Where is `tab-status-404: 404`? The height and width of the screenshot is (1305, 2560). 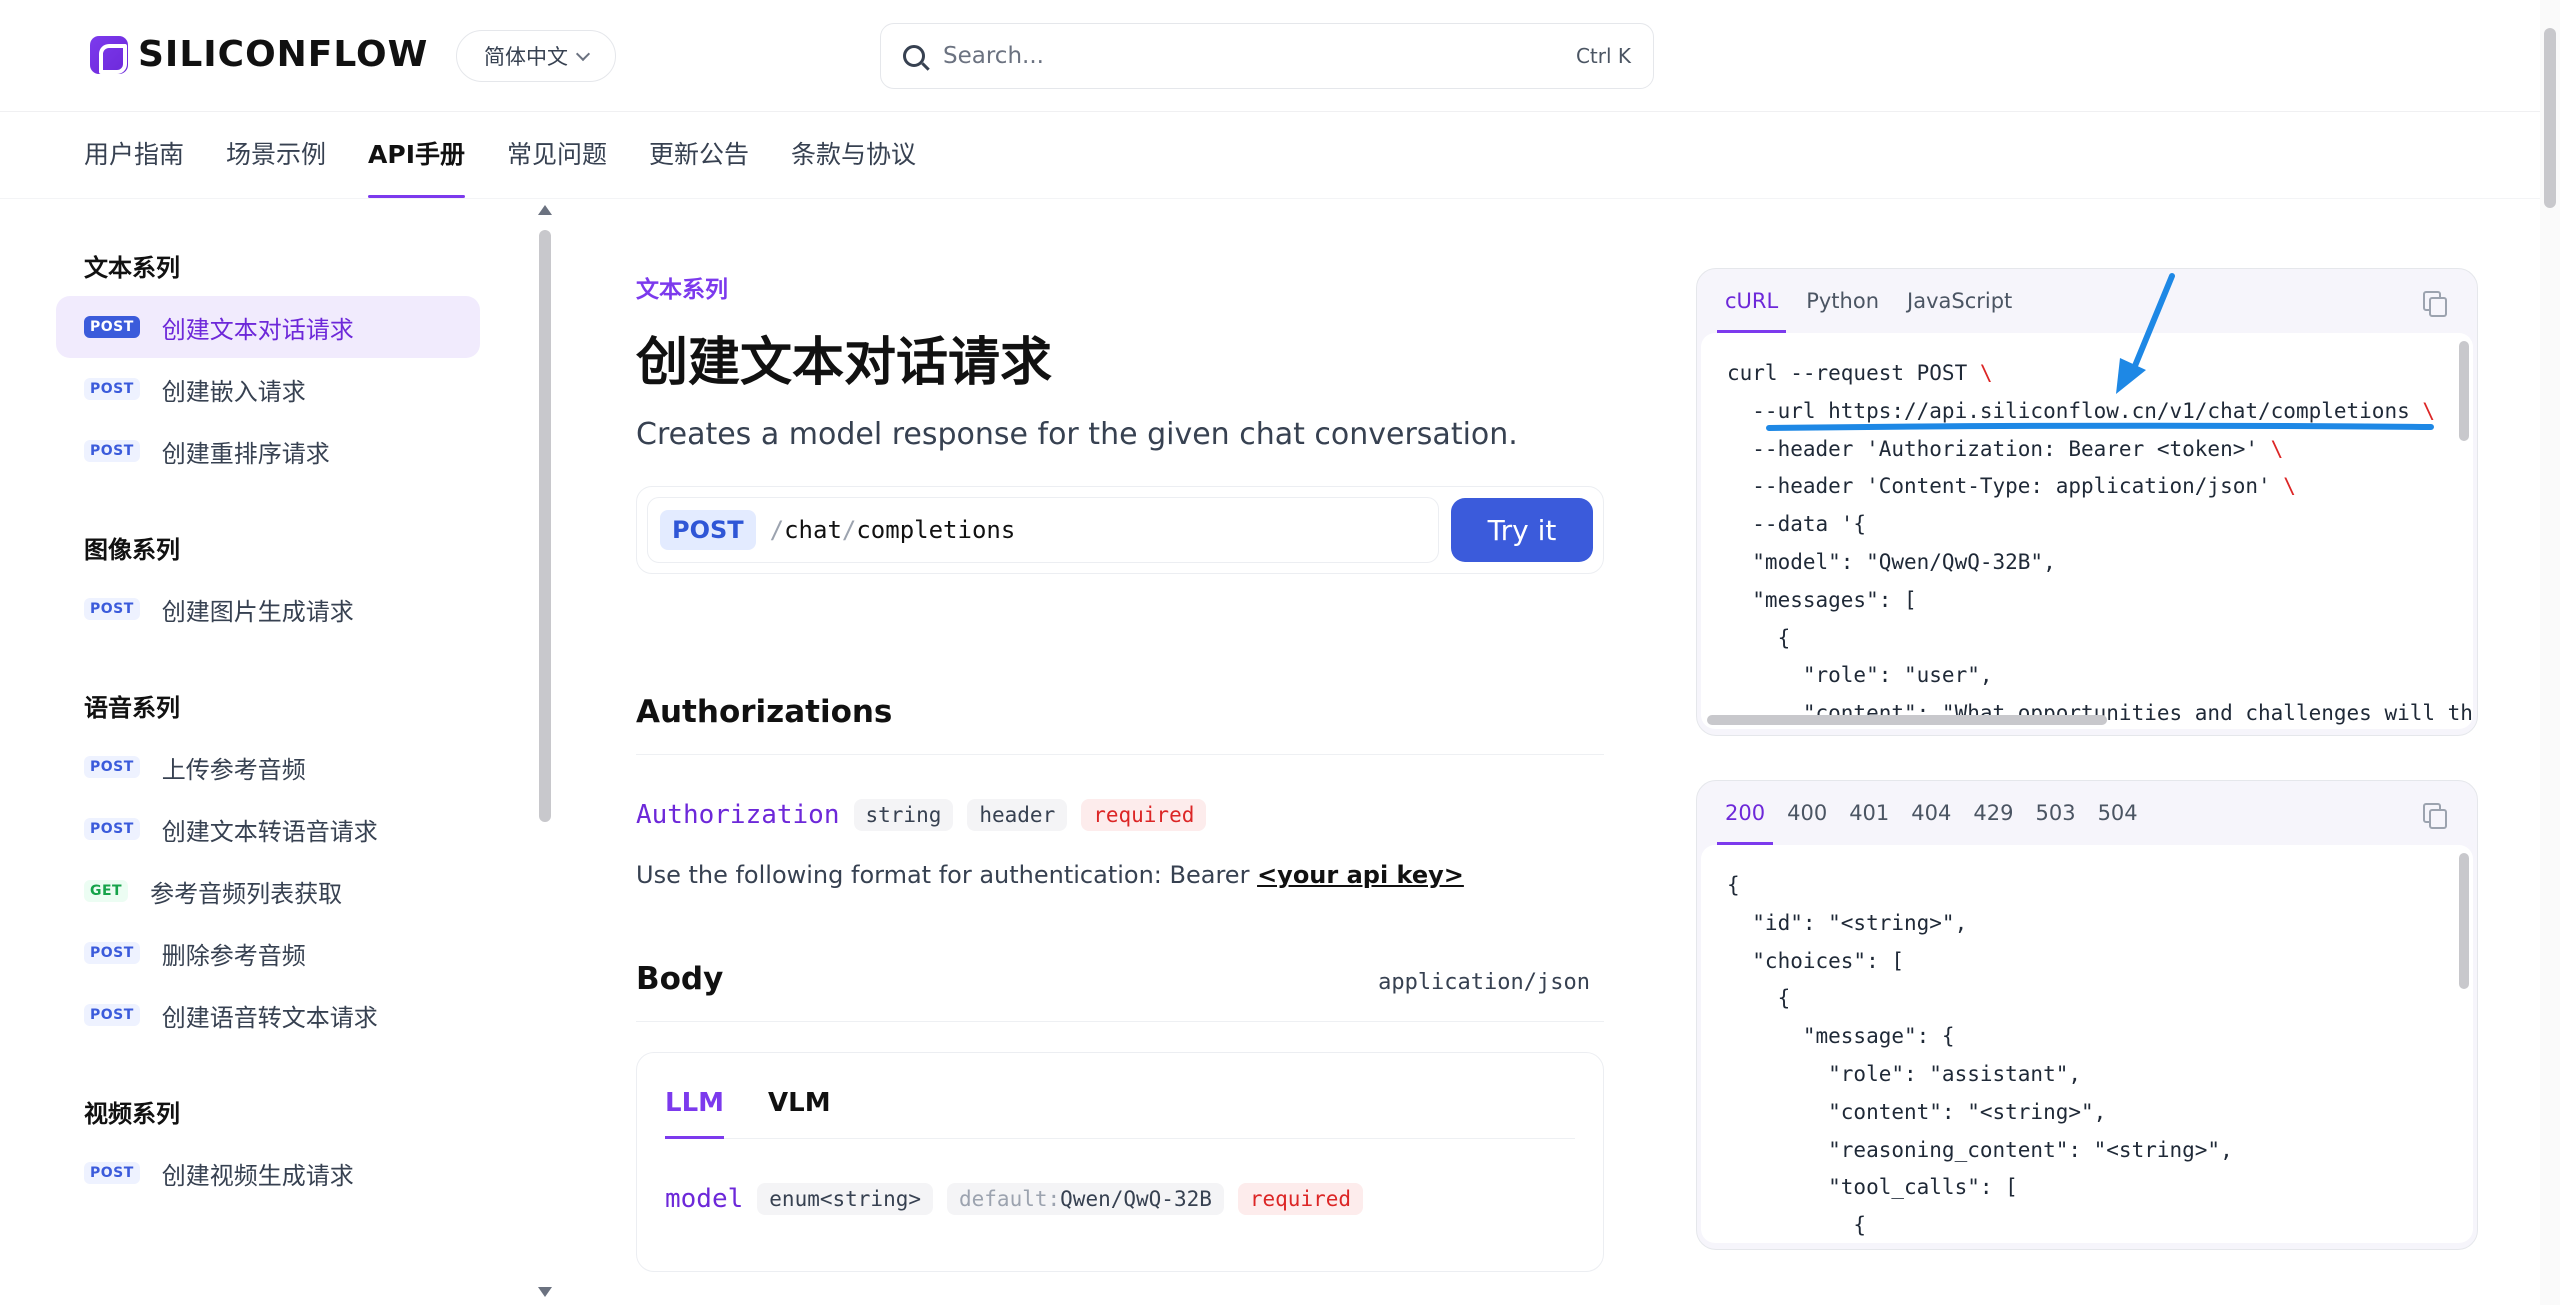 tab-status-404: 404 is located at coordinates (1931, 813).